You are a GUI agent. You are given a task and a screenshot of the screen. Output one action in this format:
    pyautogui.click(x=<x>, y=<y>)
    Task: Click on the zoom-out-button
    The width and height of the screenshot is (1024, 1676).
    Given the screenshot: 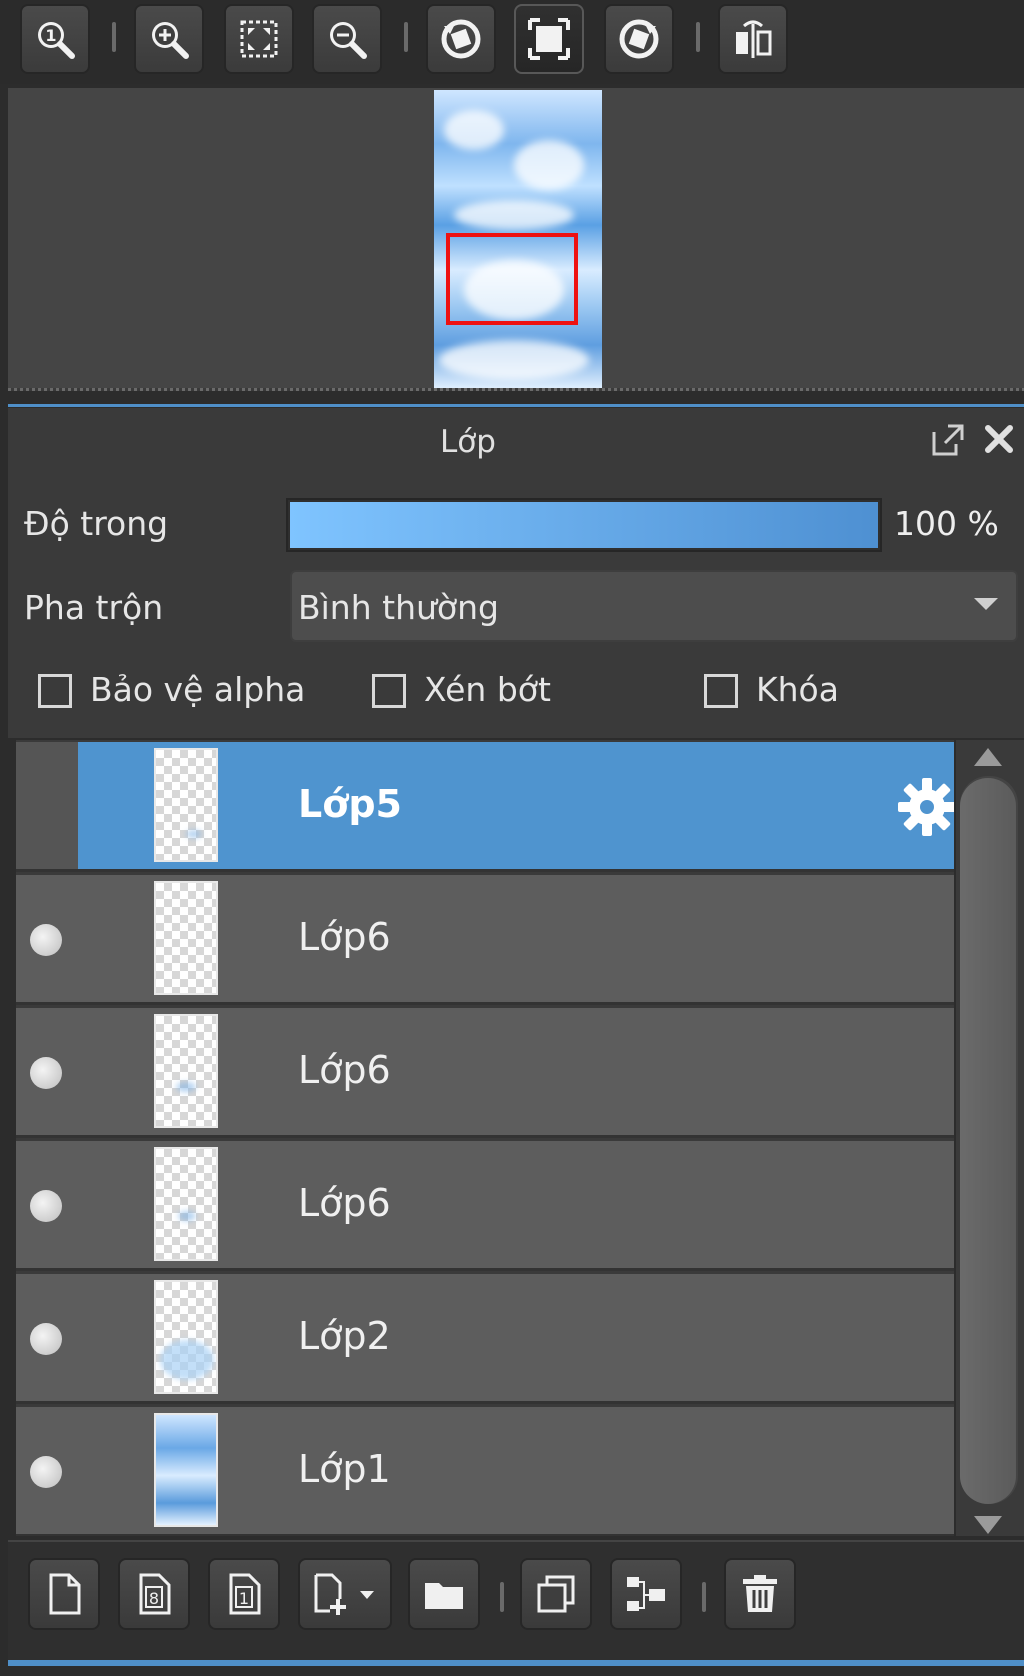 What is the action you would take?
    pyautogui.click(x=347, y=39)
    